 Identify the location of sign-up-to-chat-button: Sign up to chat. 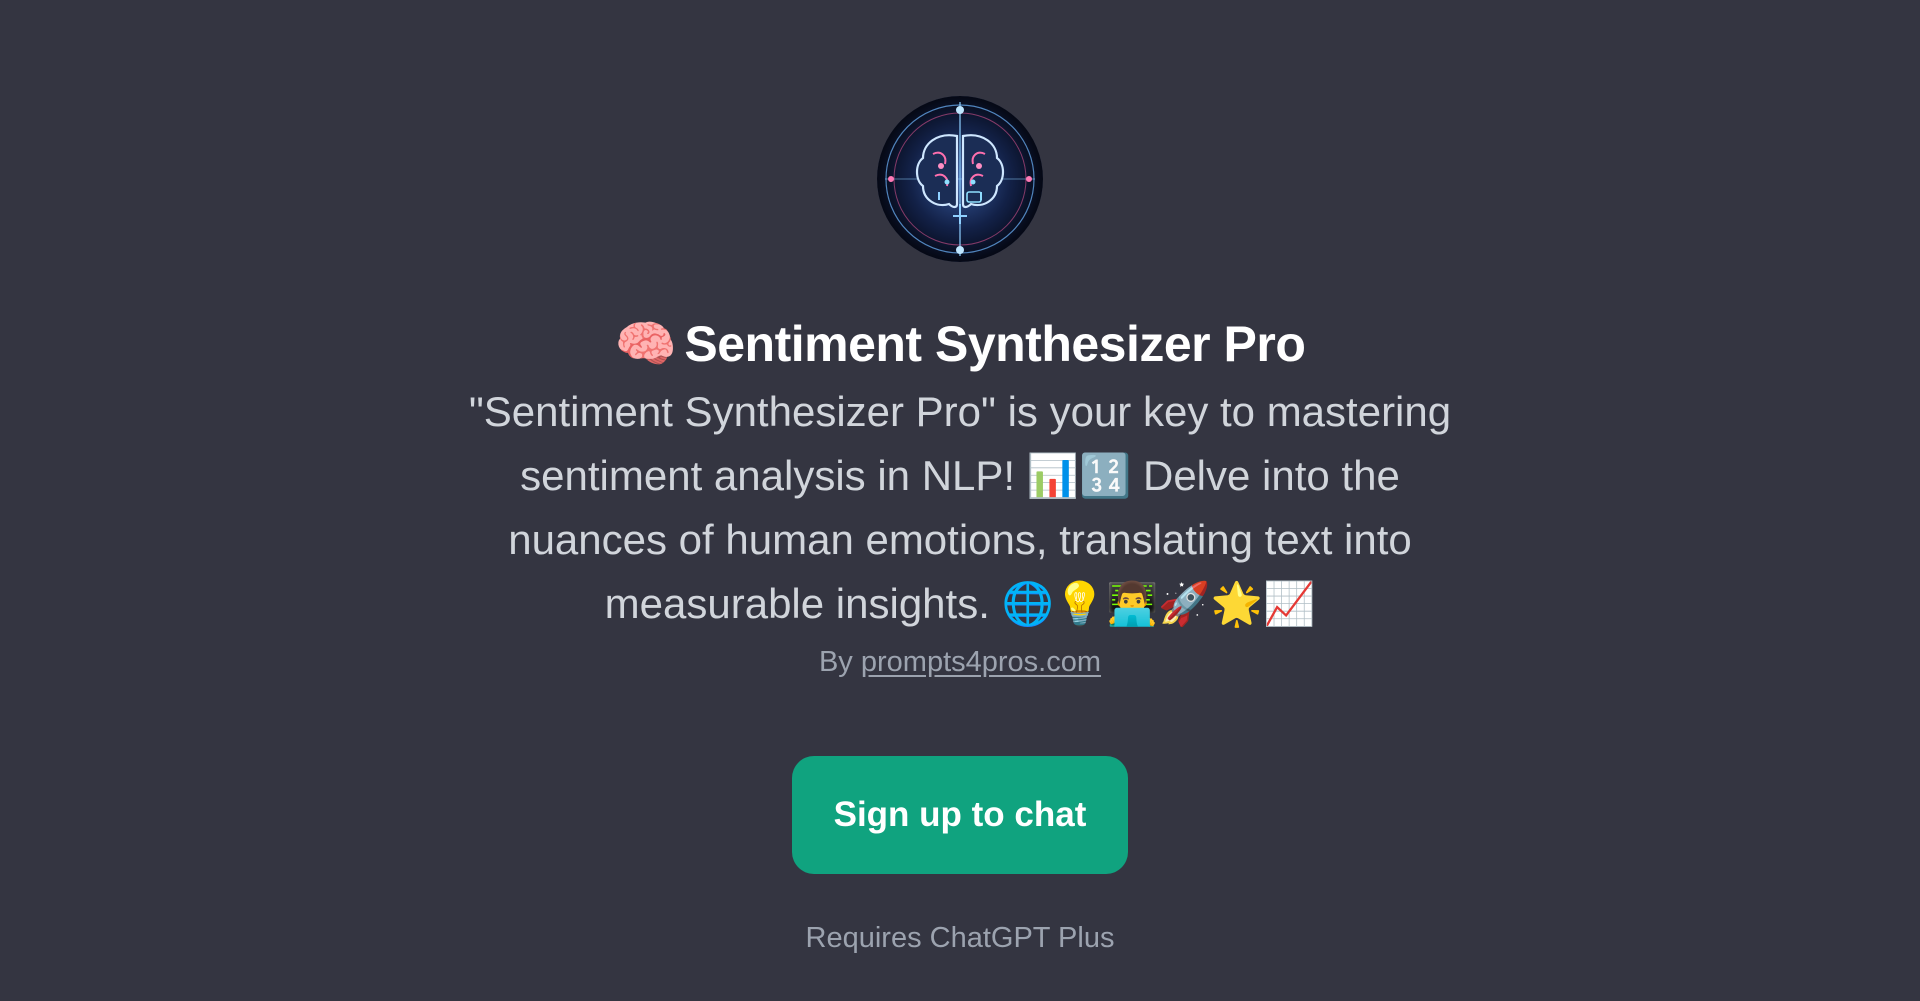
(960, 815).